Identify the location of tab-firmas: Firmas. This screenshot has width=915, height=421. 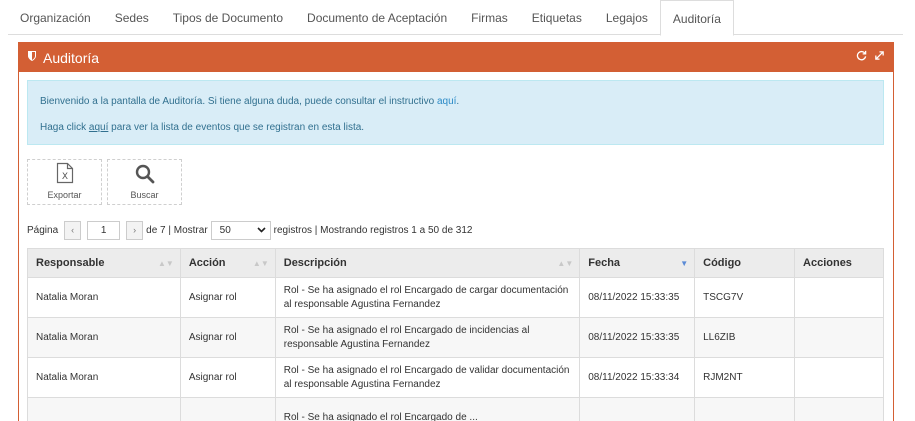
(489, 17).